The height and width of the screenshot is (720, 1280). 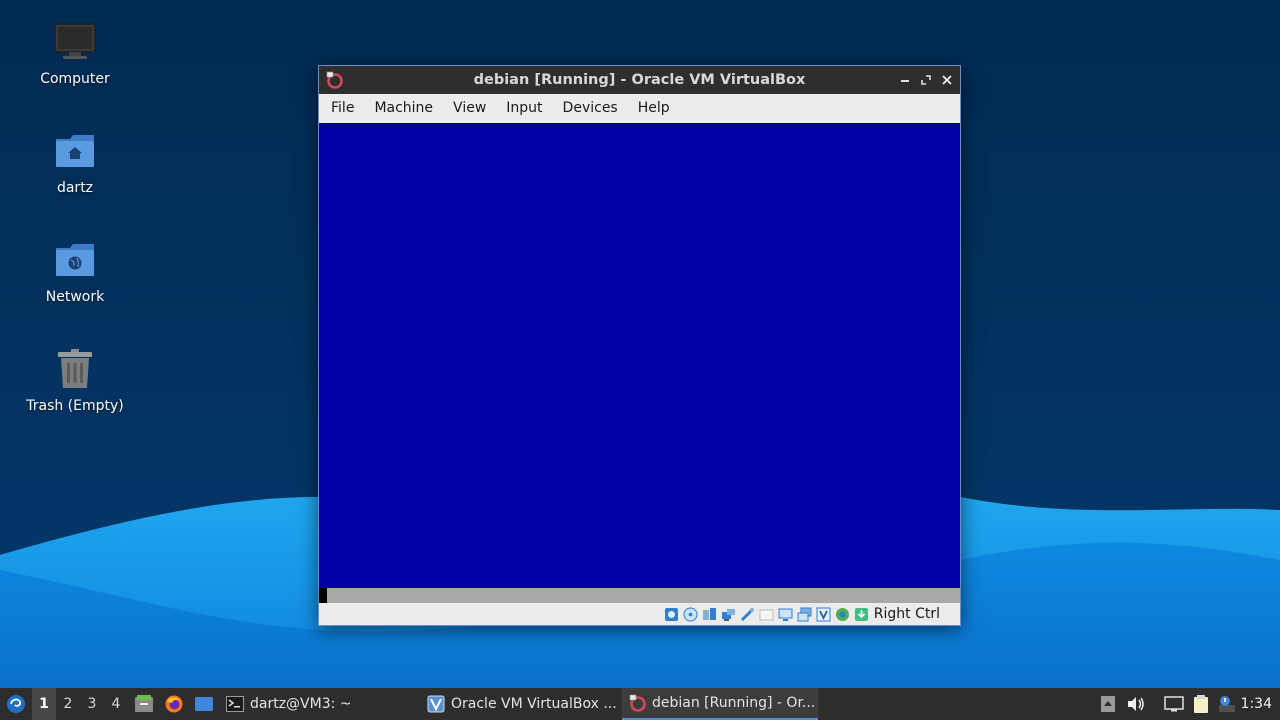 I want to click on launcher-file-manager, so click(x=144, y=704).